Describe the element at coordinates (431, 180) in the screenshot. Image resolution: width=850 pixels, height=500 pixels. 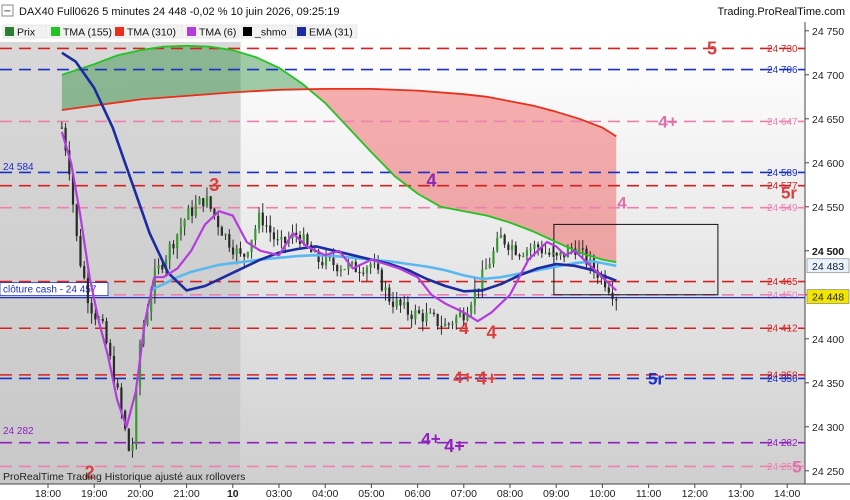
I see `wave-annotation: 4` at that location.